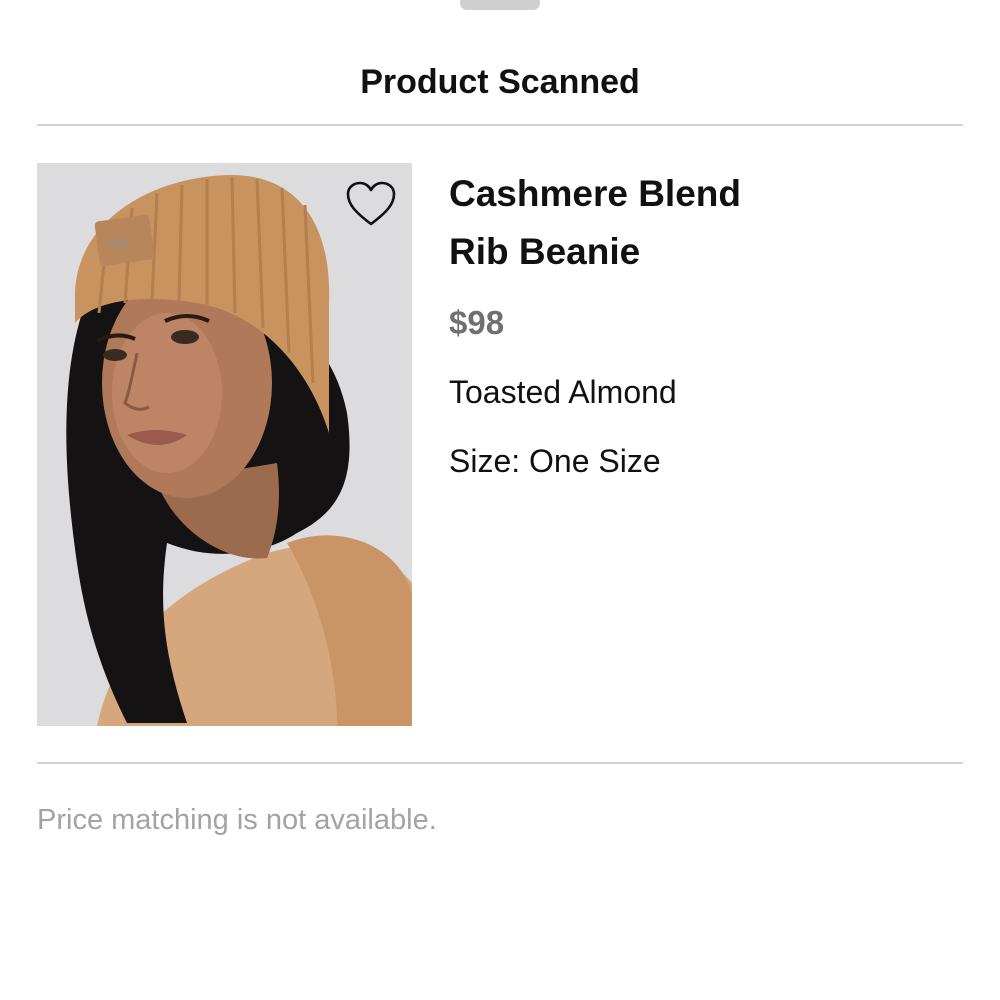 This screenshot has width=1000, height=1000. Describe the element at coordinates (563, 392) in the screenshot. I see `product-color: Toasted Almond` at that location.